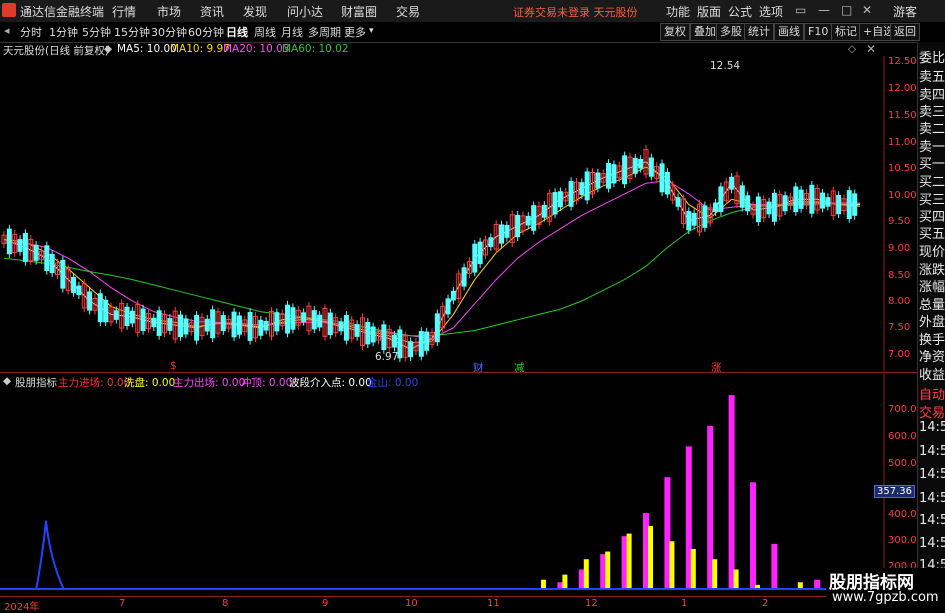  Describe the element at coordinates (932, 411) in the screenshot. I see `side-panel-item: 交易` at that location.